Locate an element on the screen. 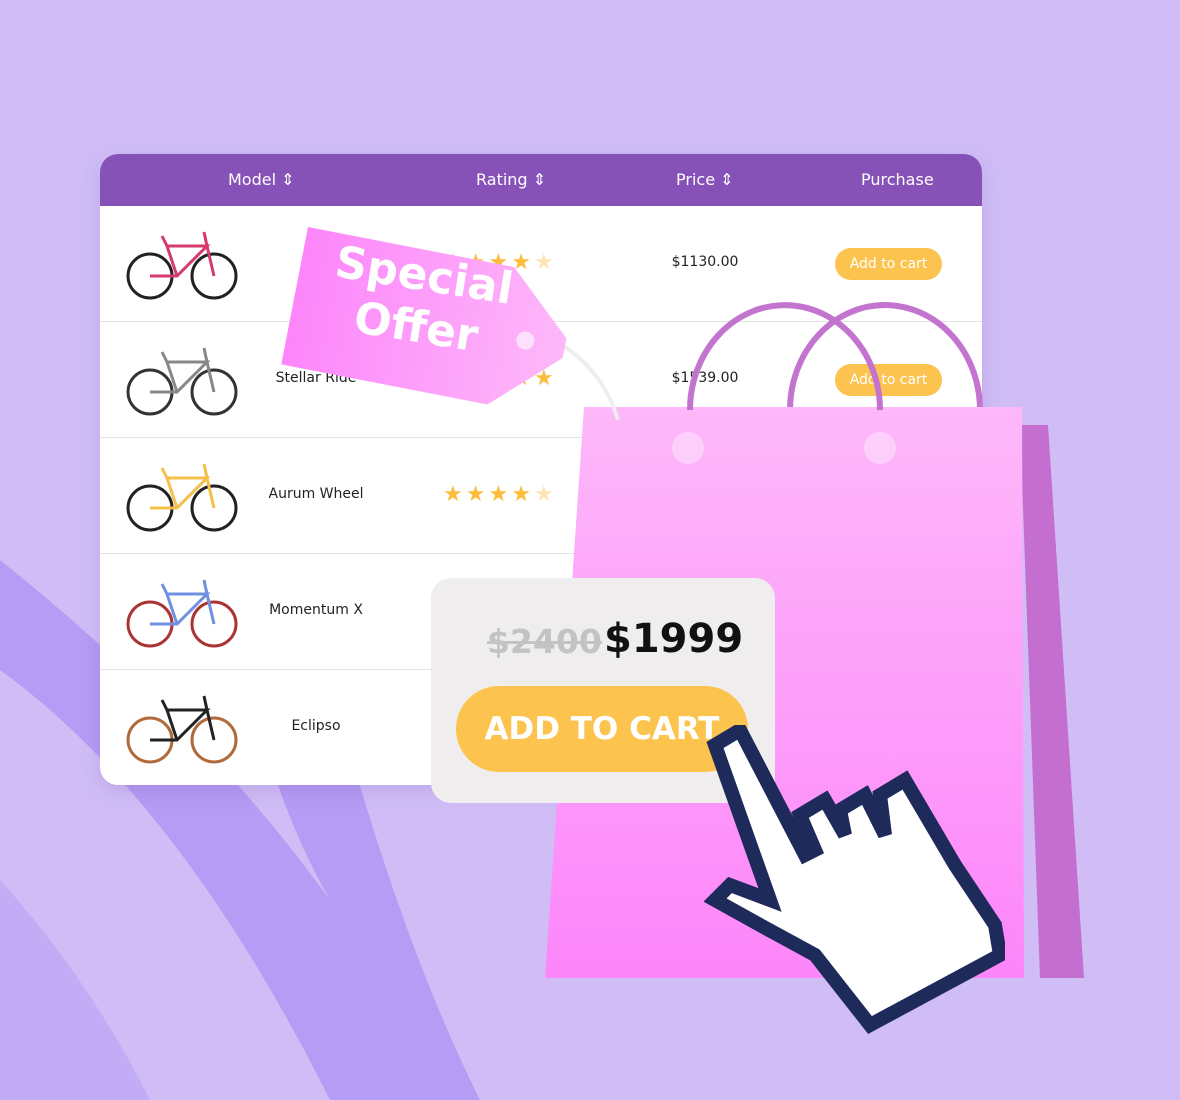 The height and width of the screenshot is (1100, 1180). bag-side is located at coordinates (1052, 701).